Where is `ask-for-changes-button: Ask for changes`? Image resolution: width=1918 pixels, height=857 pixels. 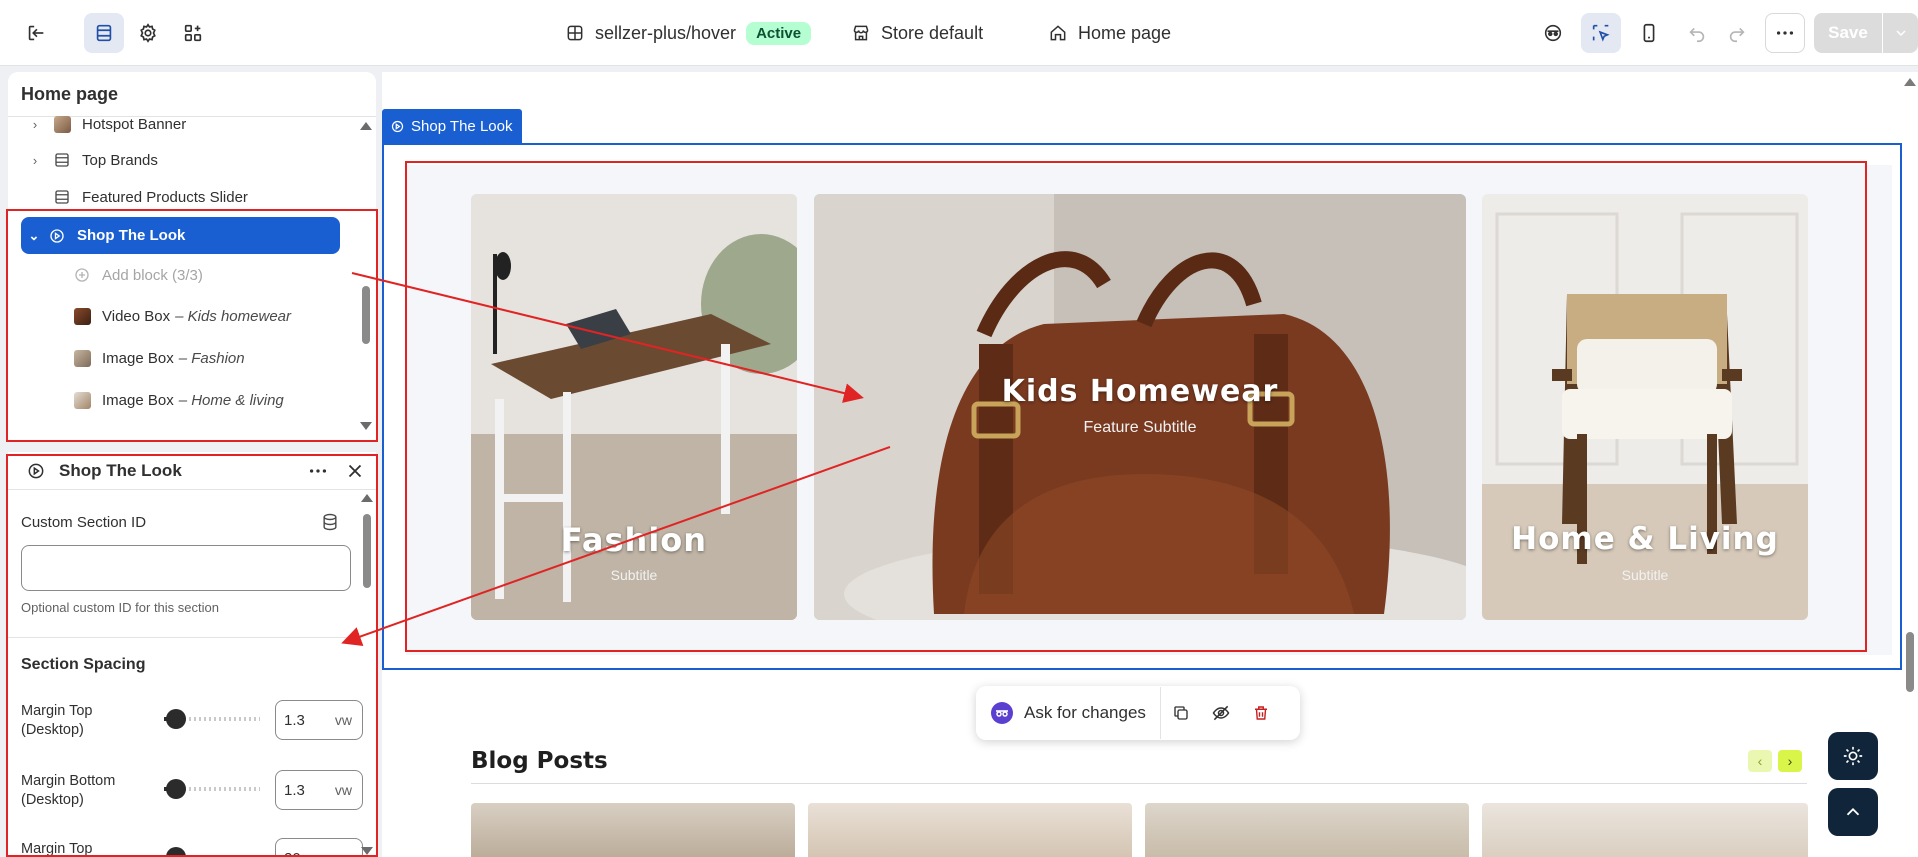
ask-for-changes-button: Ask for changes is located at coordinates (1068, 713).